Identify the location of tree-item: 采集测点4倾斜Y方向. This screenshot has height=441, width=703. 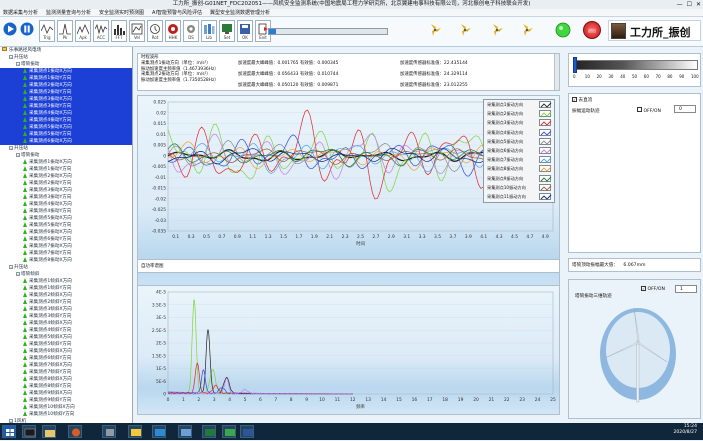
(66, 330).